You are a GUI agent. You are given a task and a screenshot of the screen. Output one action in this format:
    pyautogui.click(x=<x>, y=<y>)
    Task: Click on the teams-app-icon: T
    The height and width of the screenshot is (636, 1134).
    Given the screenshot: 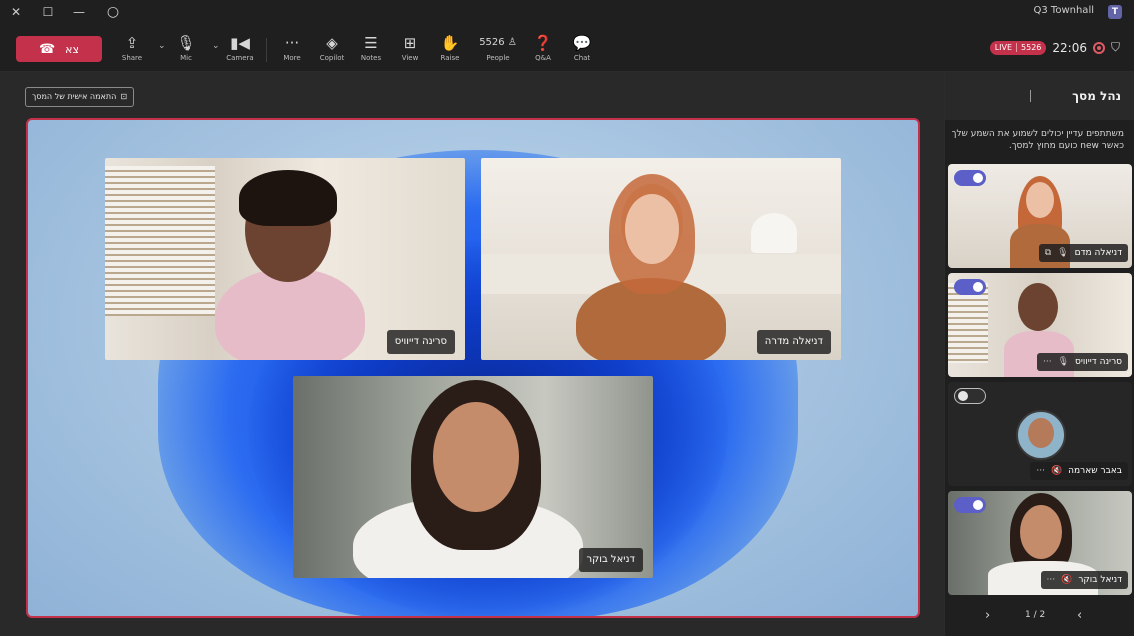 What is the action you would take?
    pyautogui.click(x=1115, y=12)
    